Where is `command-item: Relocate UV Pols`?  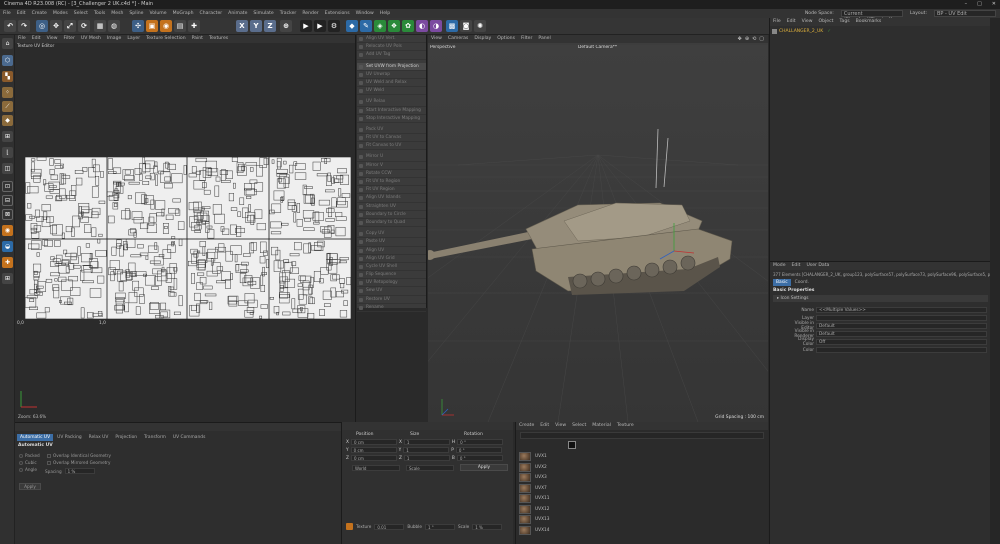
command-item: Relocate UV Pols is located at coordinates (391, 47).